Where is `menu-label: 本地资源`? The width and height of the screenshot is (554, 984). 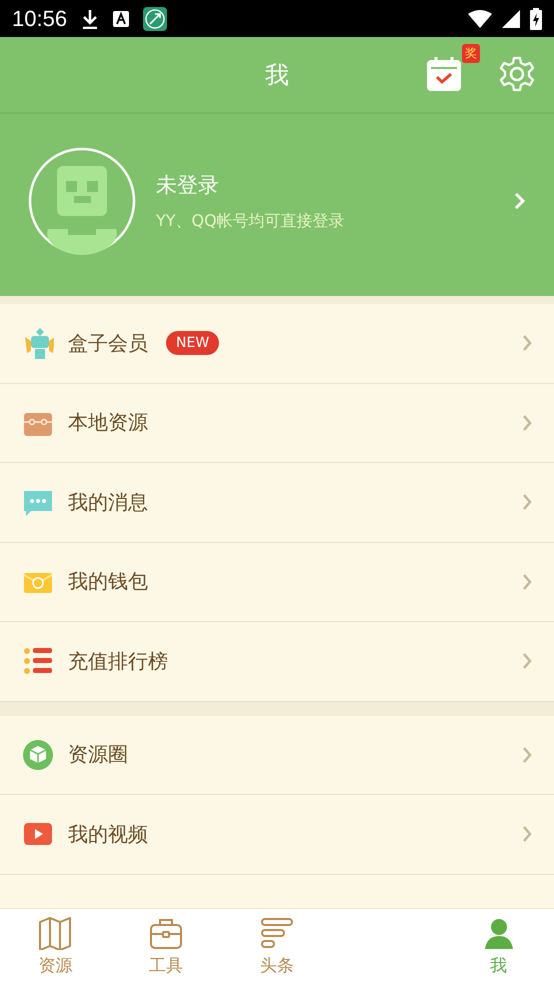
menu-label: 本地资源 is located at coordinates (108, 422).